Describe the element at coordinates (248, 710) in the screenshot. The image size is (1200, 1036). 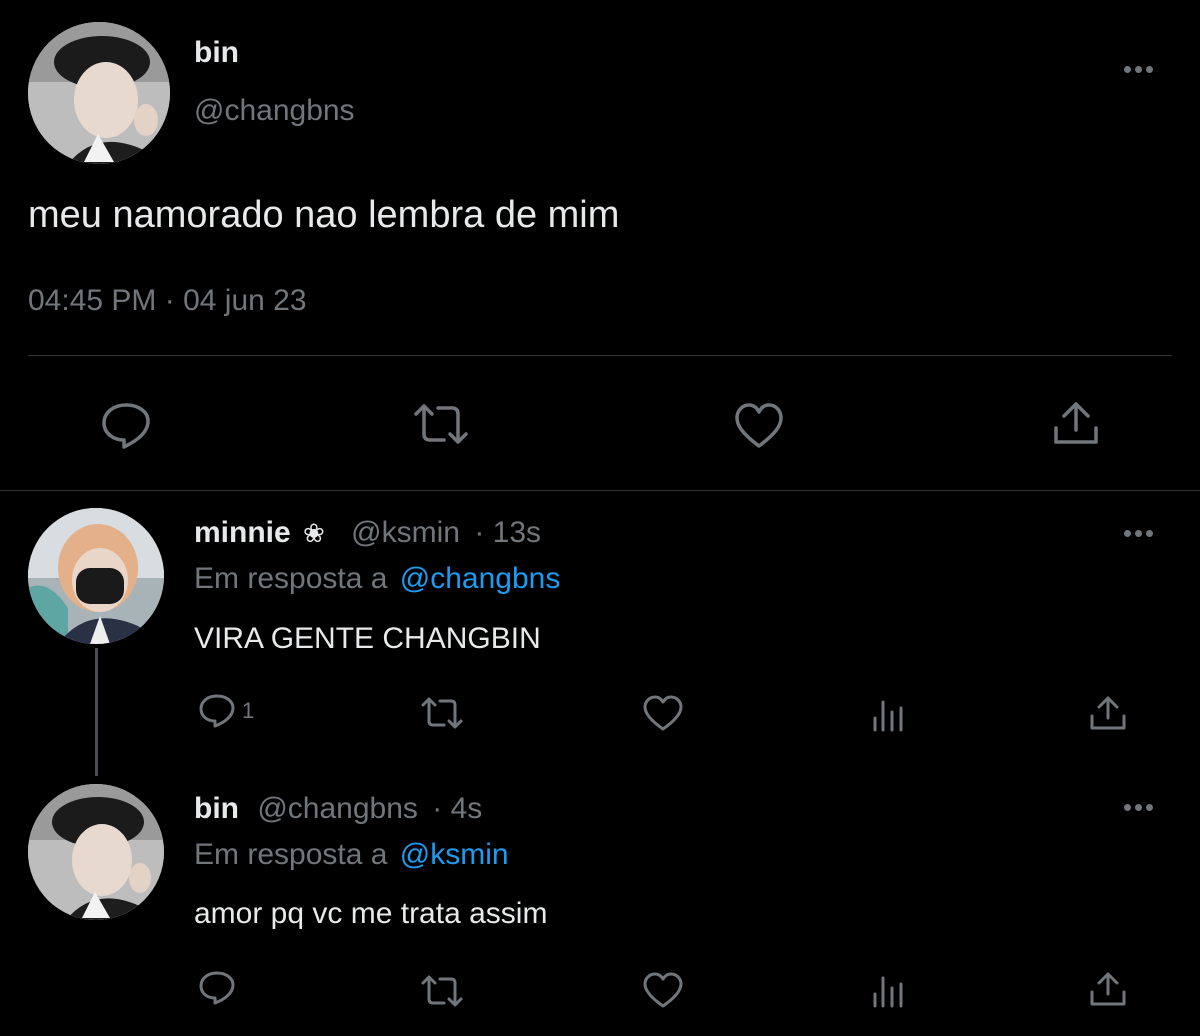
I see `reply-count: 1` at that location.